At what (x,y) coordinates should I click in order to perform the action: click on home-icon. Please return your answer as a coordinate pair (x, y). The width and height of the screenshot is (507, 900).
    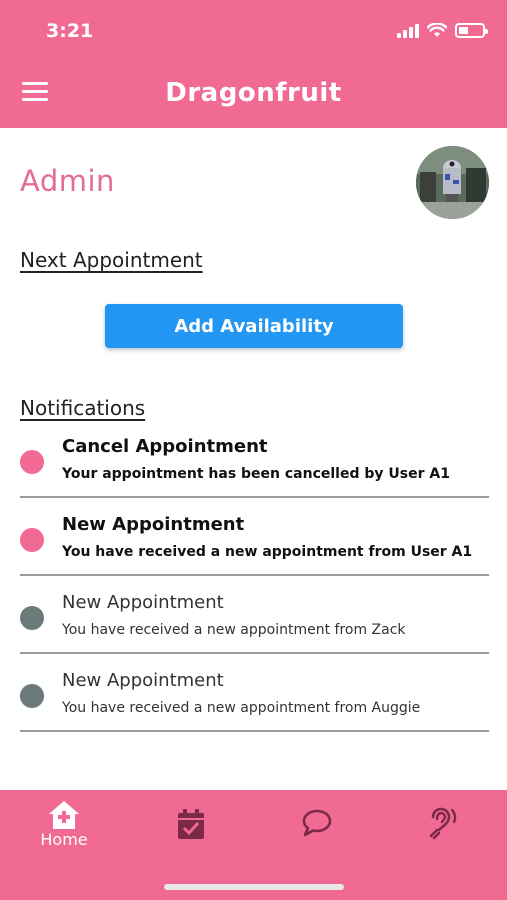
    Looking at the image, I should click on (64, 815).